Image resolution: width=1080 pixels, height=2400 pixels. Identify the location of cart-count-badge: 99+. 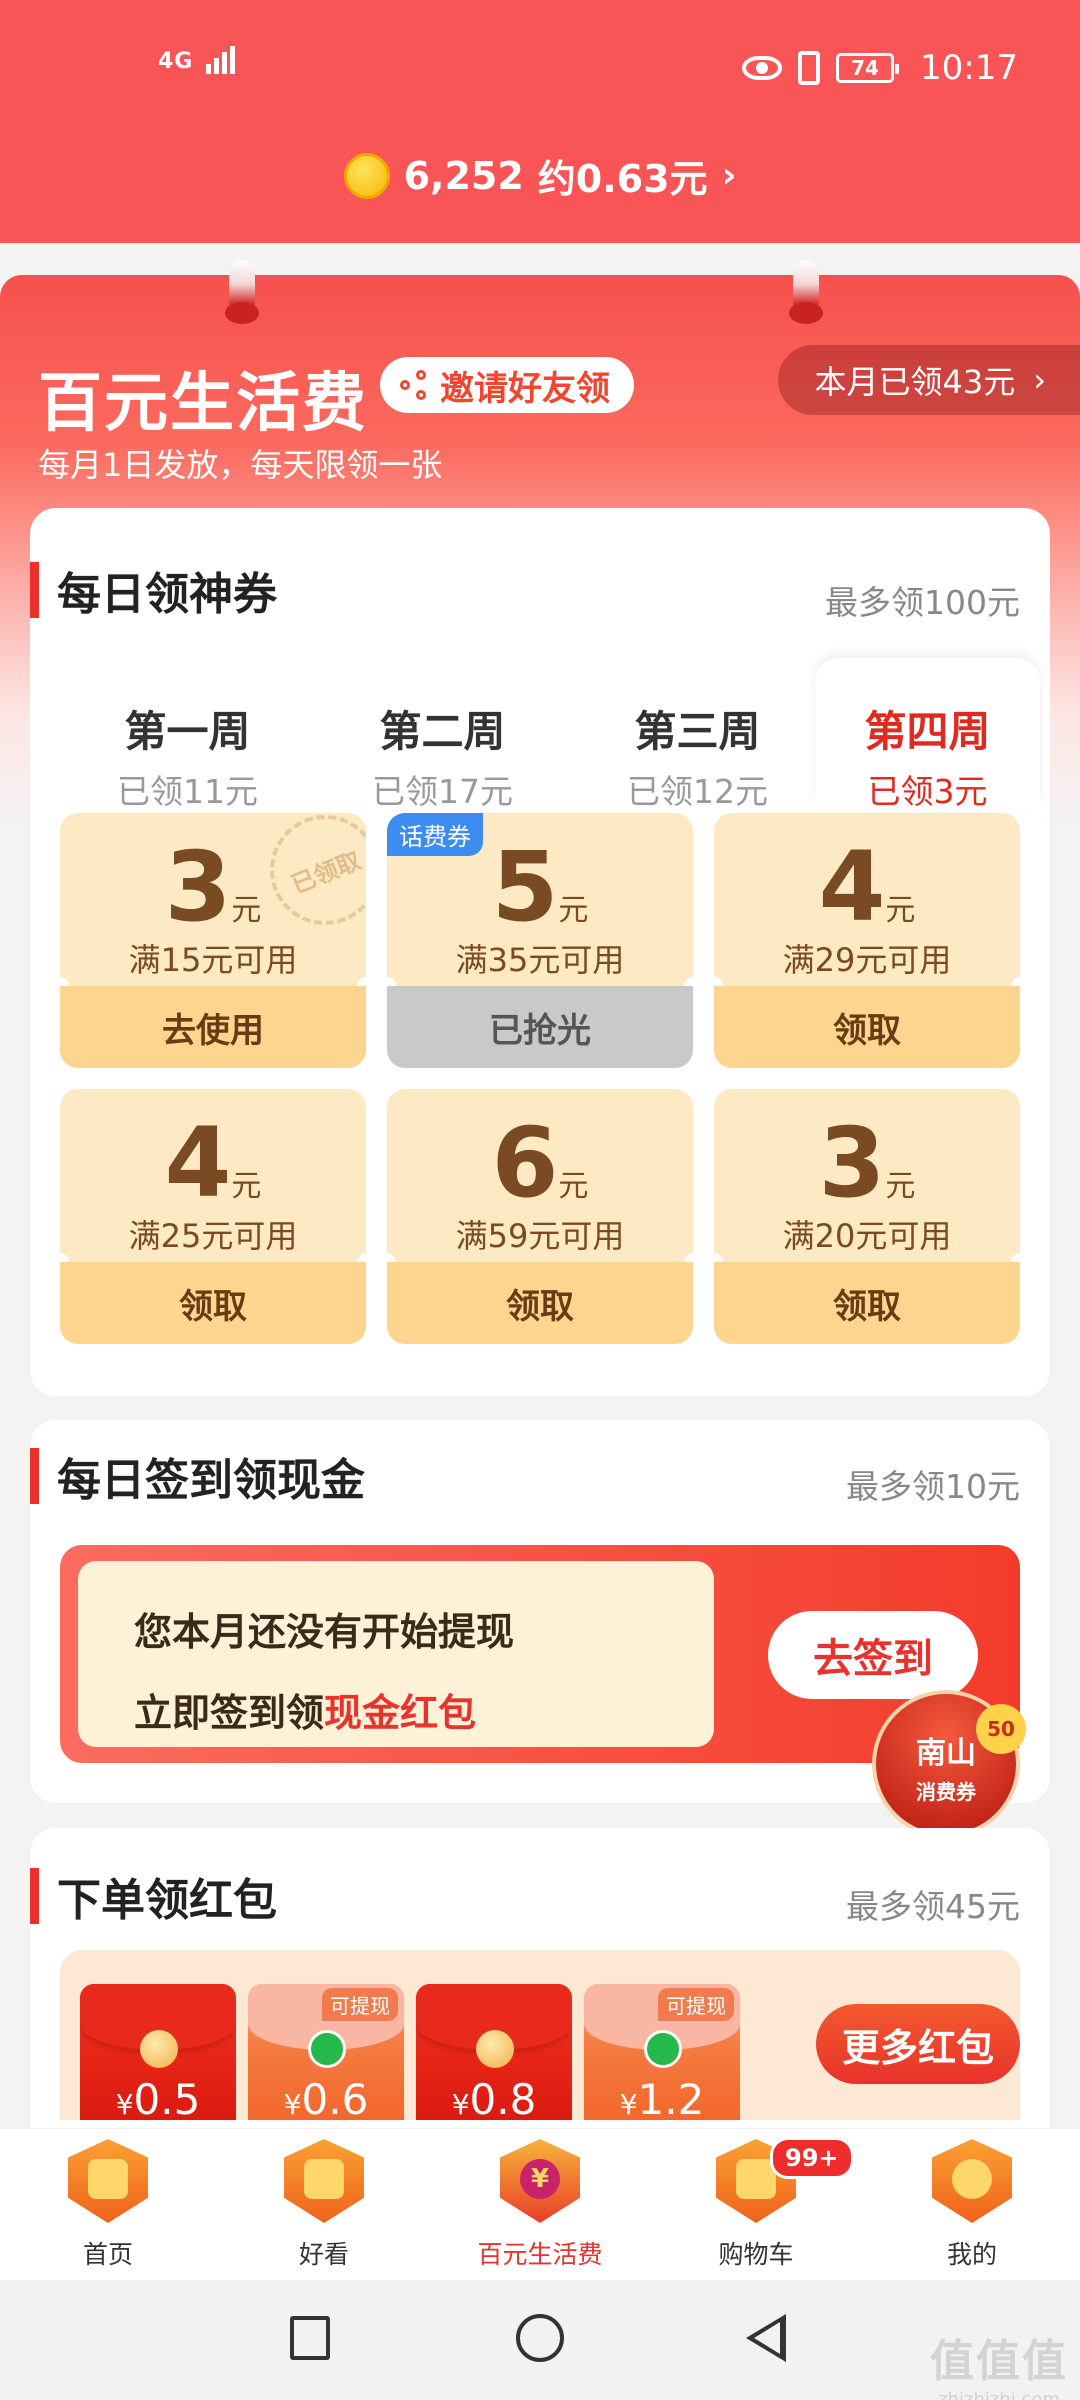
(812, 2158).